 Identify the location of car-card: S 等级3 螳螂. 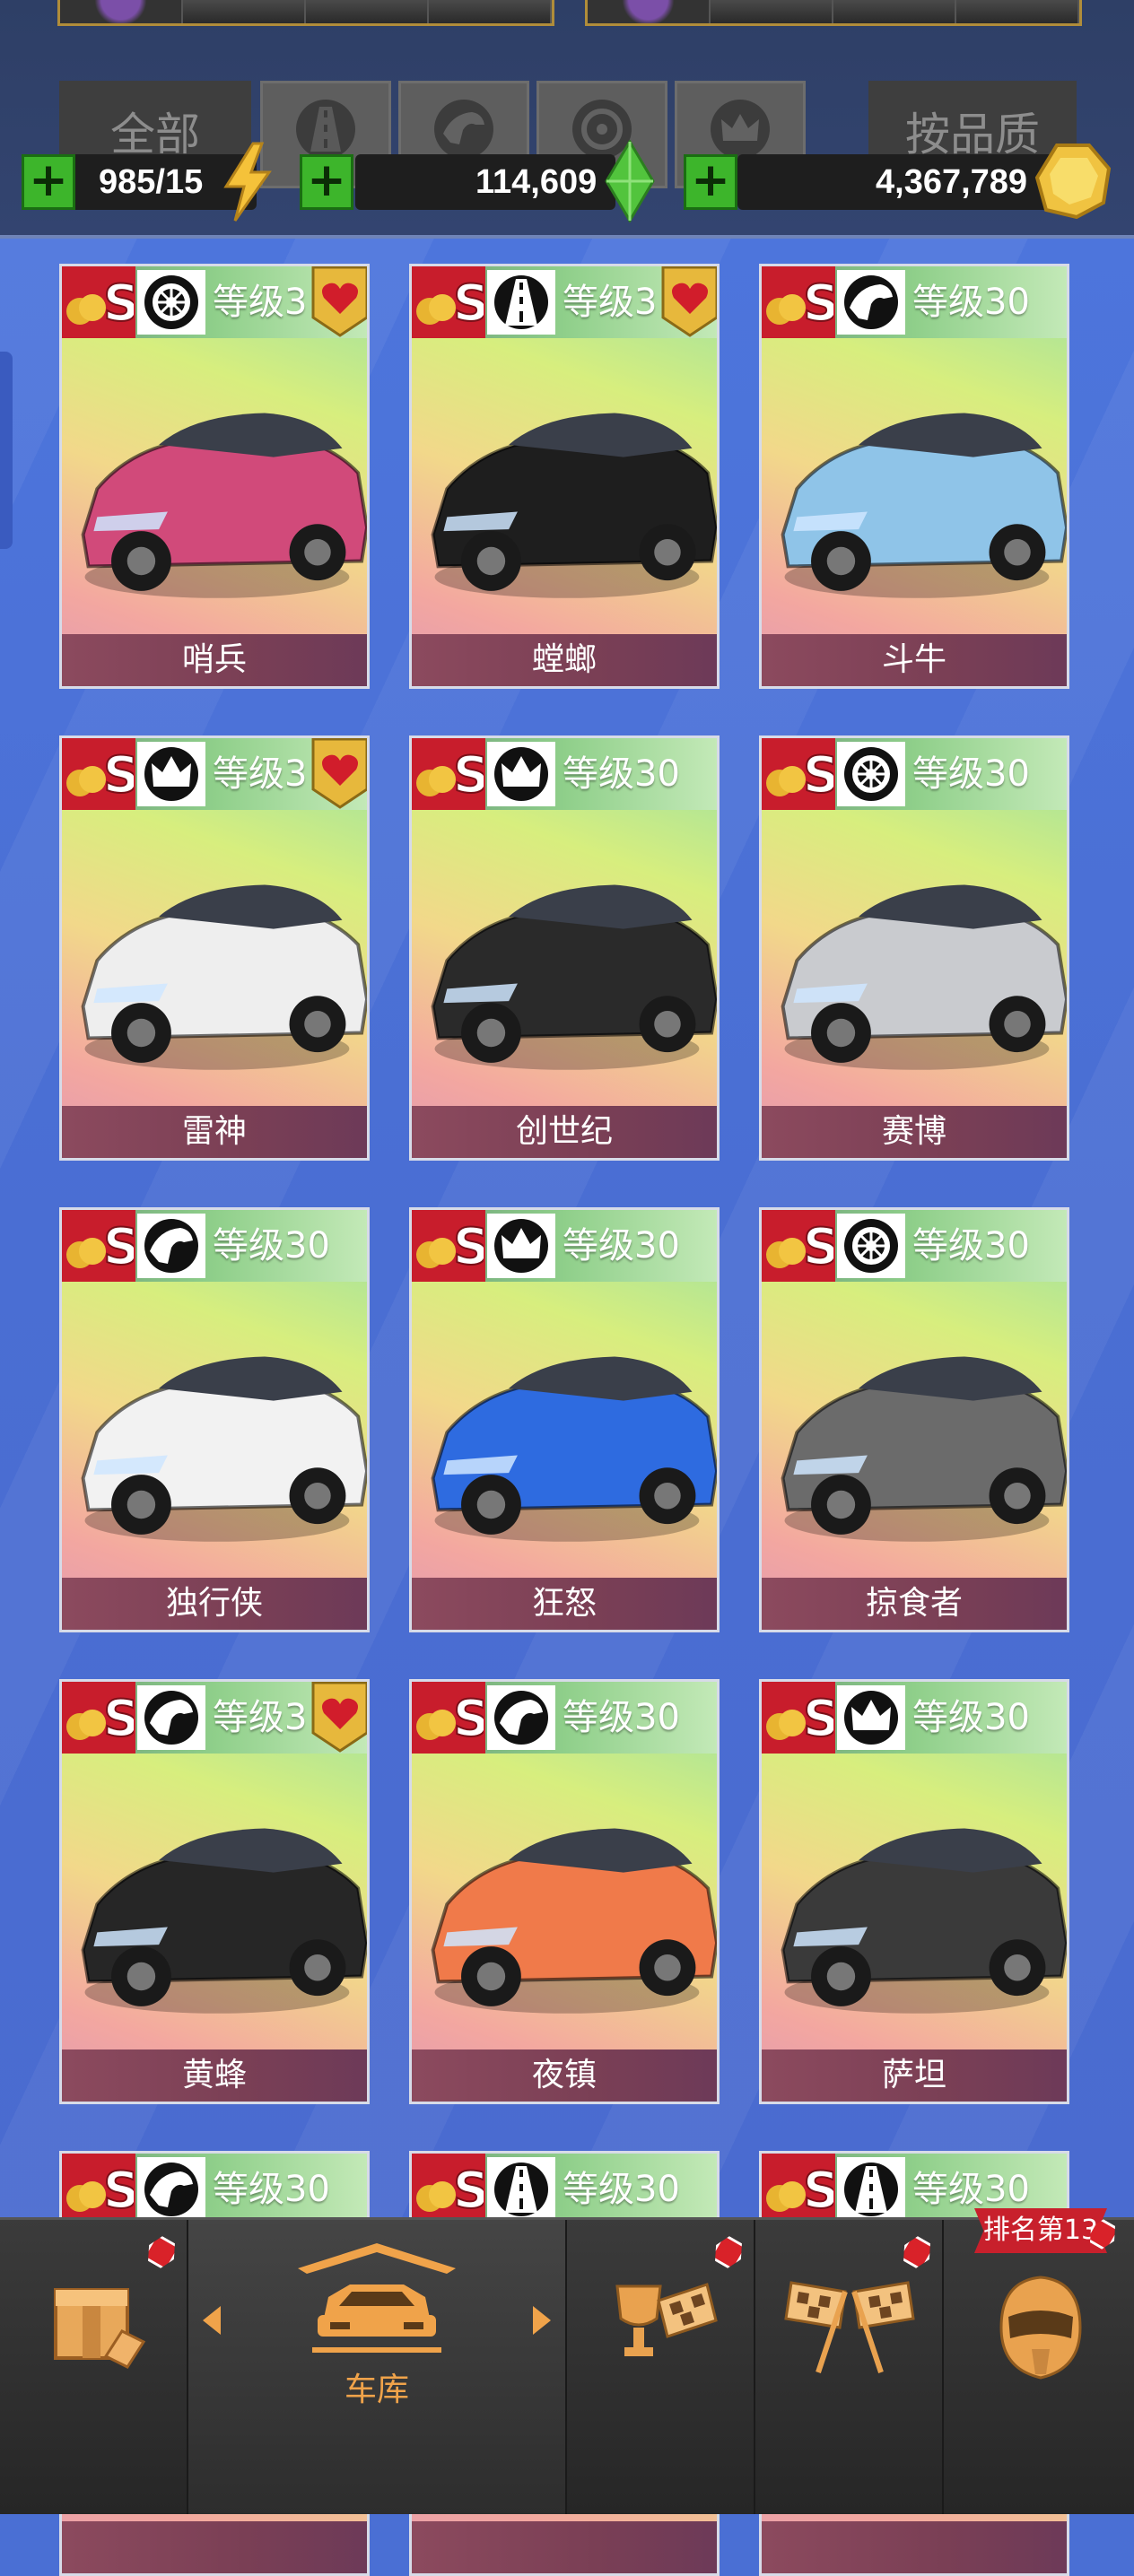
(564, 476).